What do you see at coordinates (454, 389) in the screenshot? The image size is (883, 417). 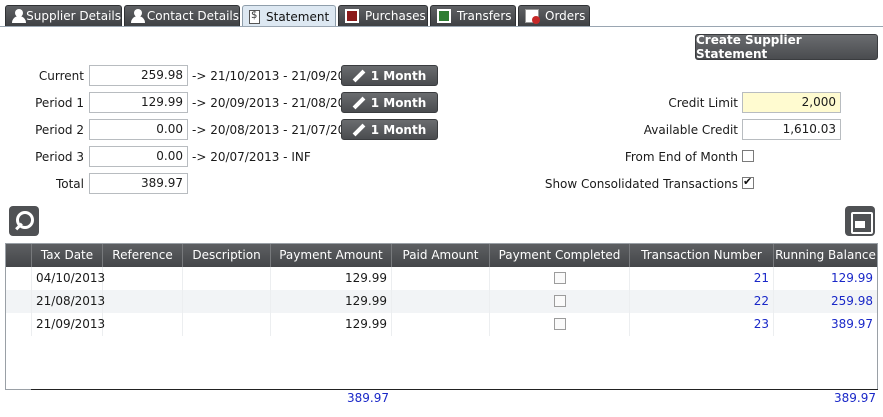 I see `totals-divider` at bounding box center [454, 389].